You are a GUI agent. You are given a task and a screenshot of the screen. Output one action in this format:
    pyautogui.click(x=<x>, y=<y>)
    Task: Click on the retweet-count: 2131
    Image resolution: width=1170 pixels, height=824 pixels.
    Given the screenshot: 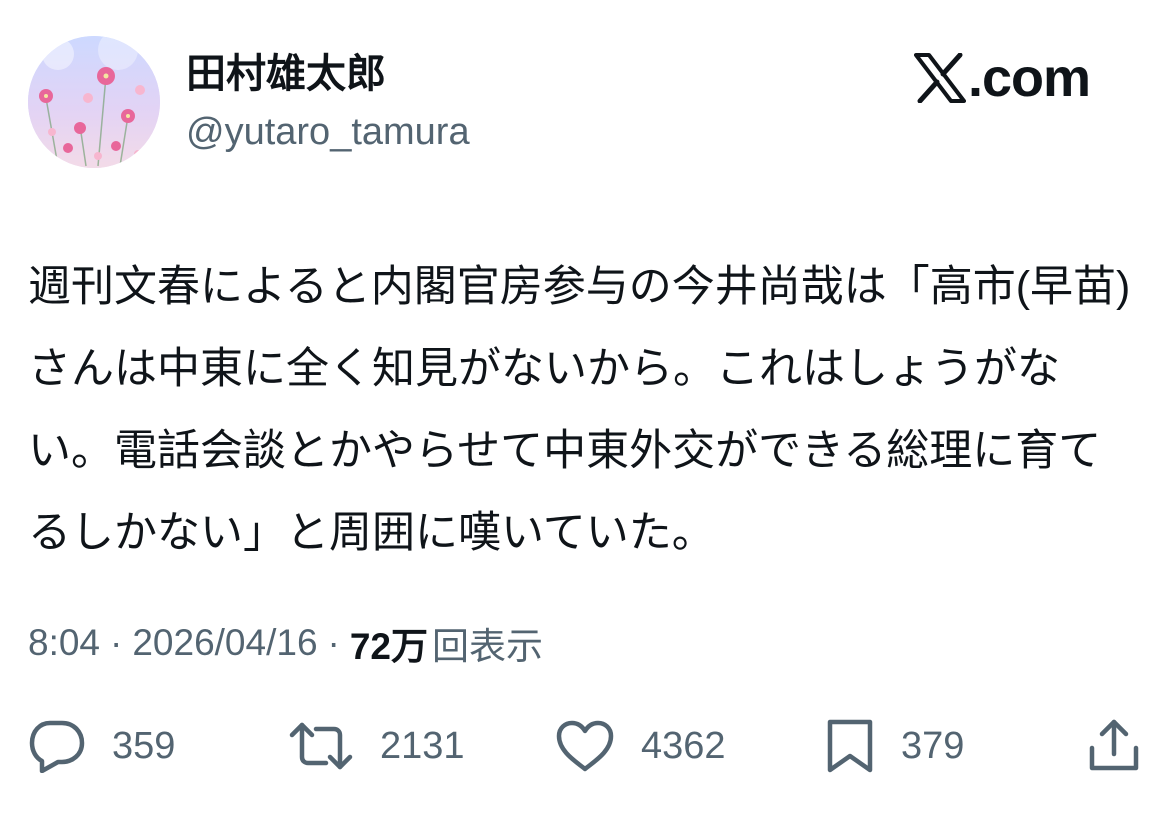 What is the action you would take?
    pyautogui.click(x=422, y=745)
    